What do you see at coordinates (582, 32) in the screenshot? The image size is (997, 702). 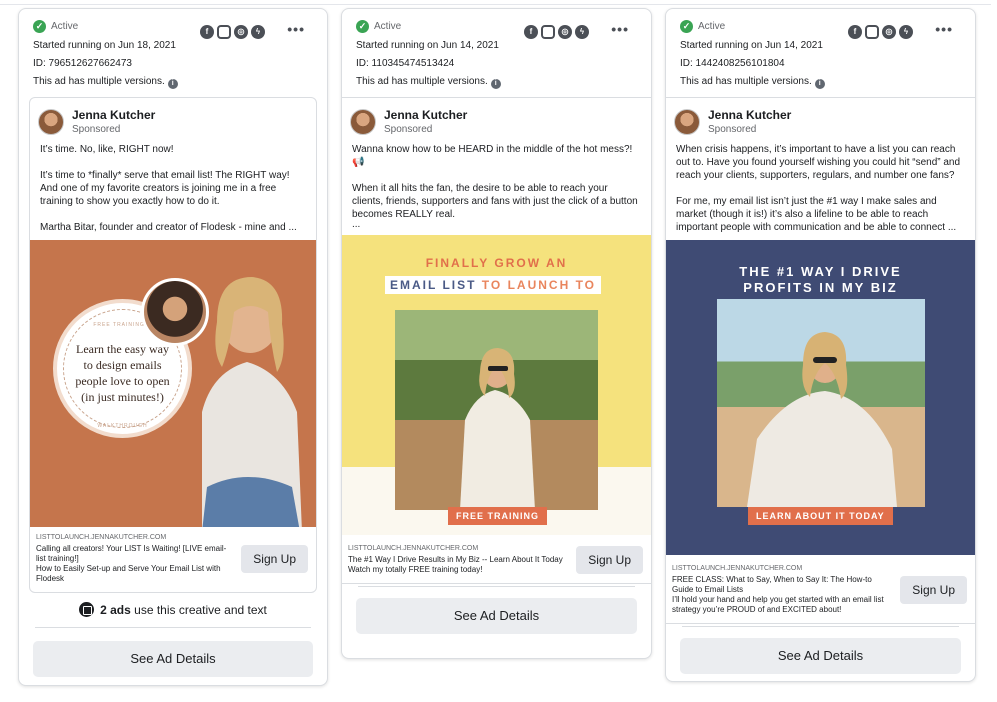 I see `messenger-icon: ϟ` at bounding box center [582, 32].